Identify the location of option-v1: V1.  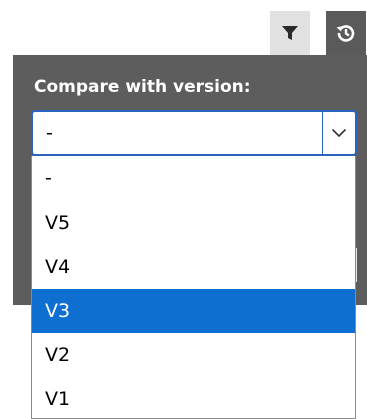
(193, 397).